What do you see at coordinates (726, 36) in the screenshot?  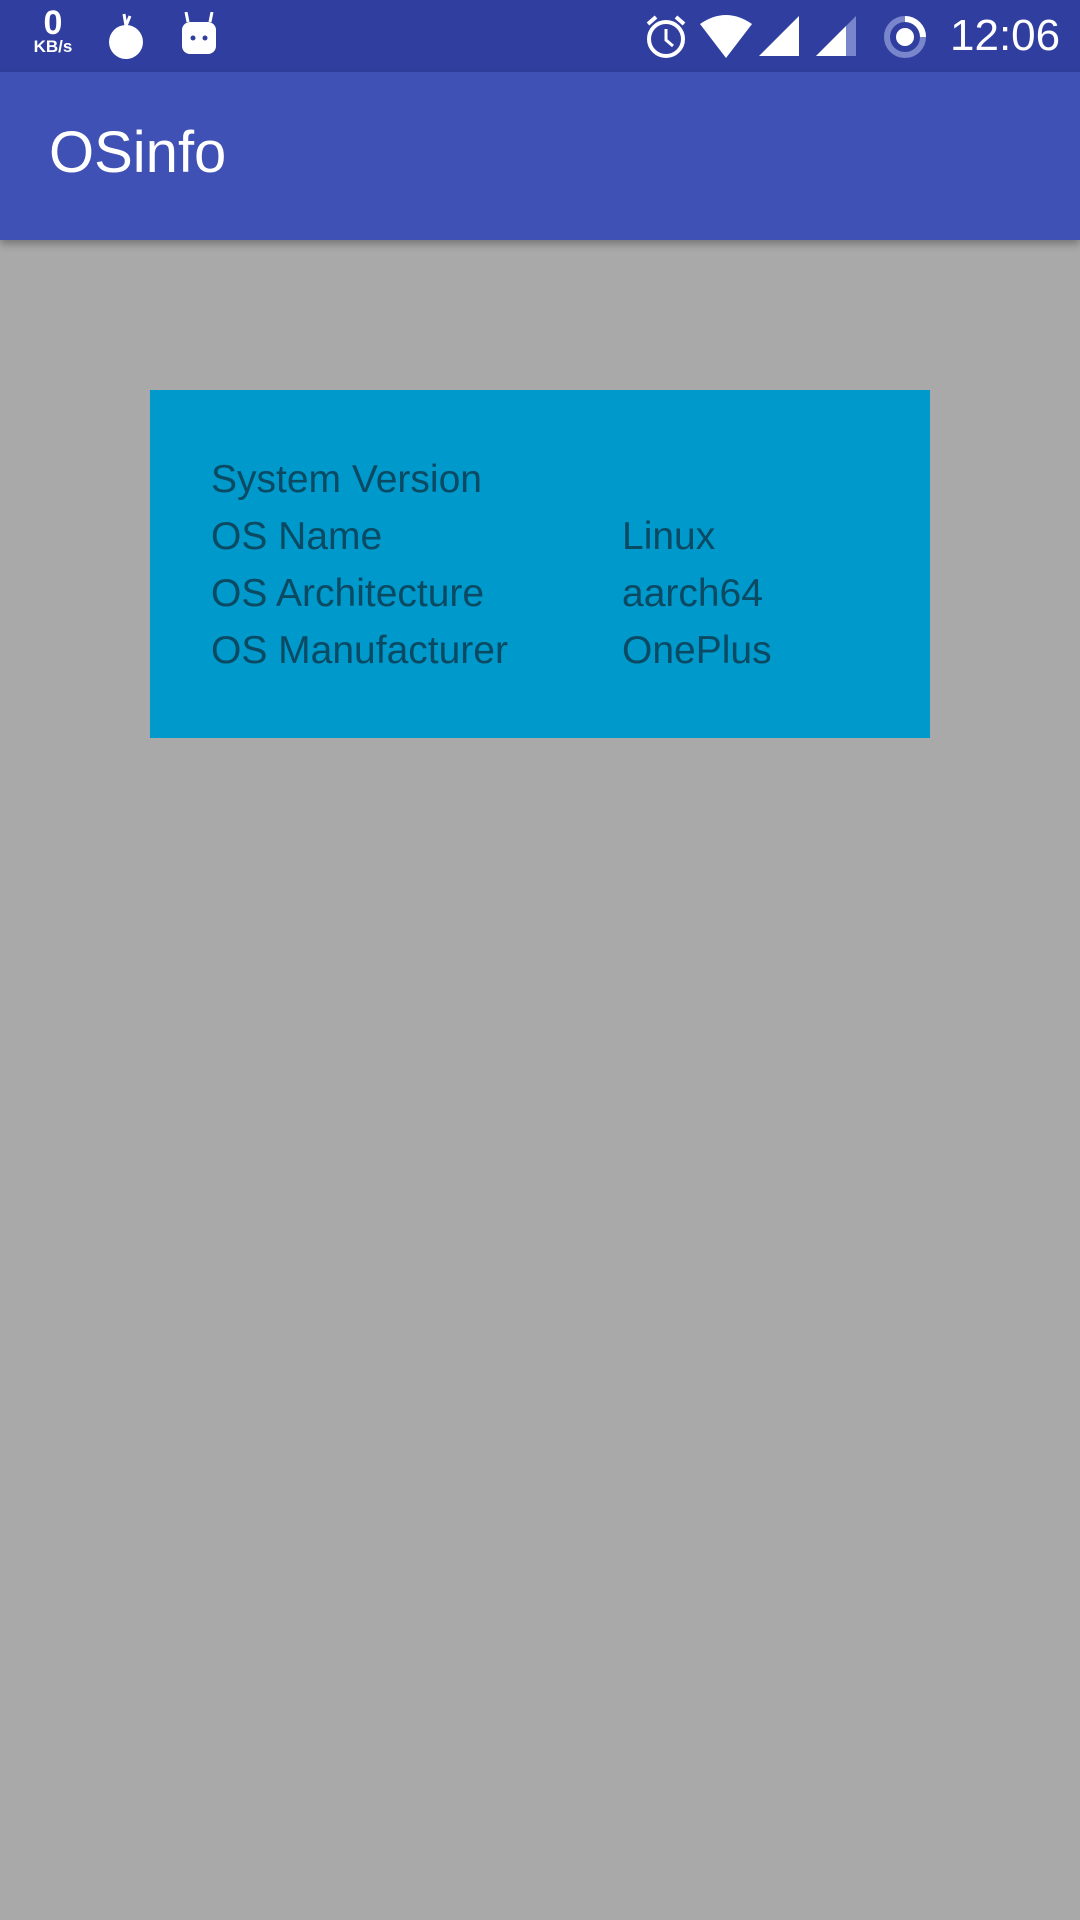 I see `wifi-icon` at bounding box center [726, 36].